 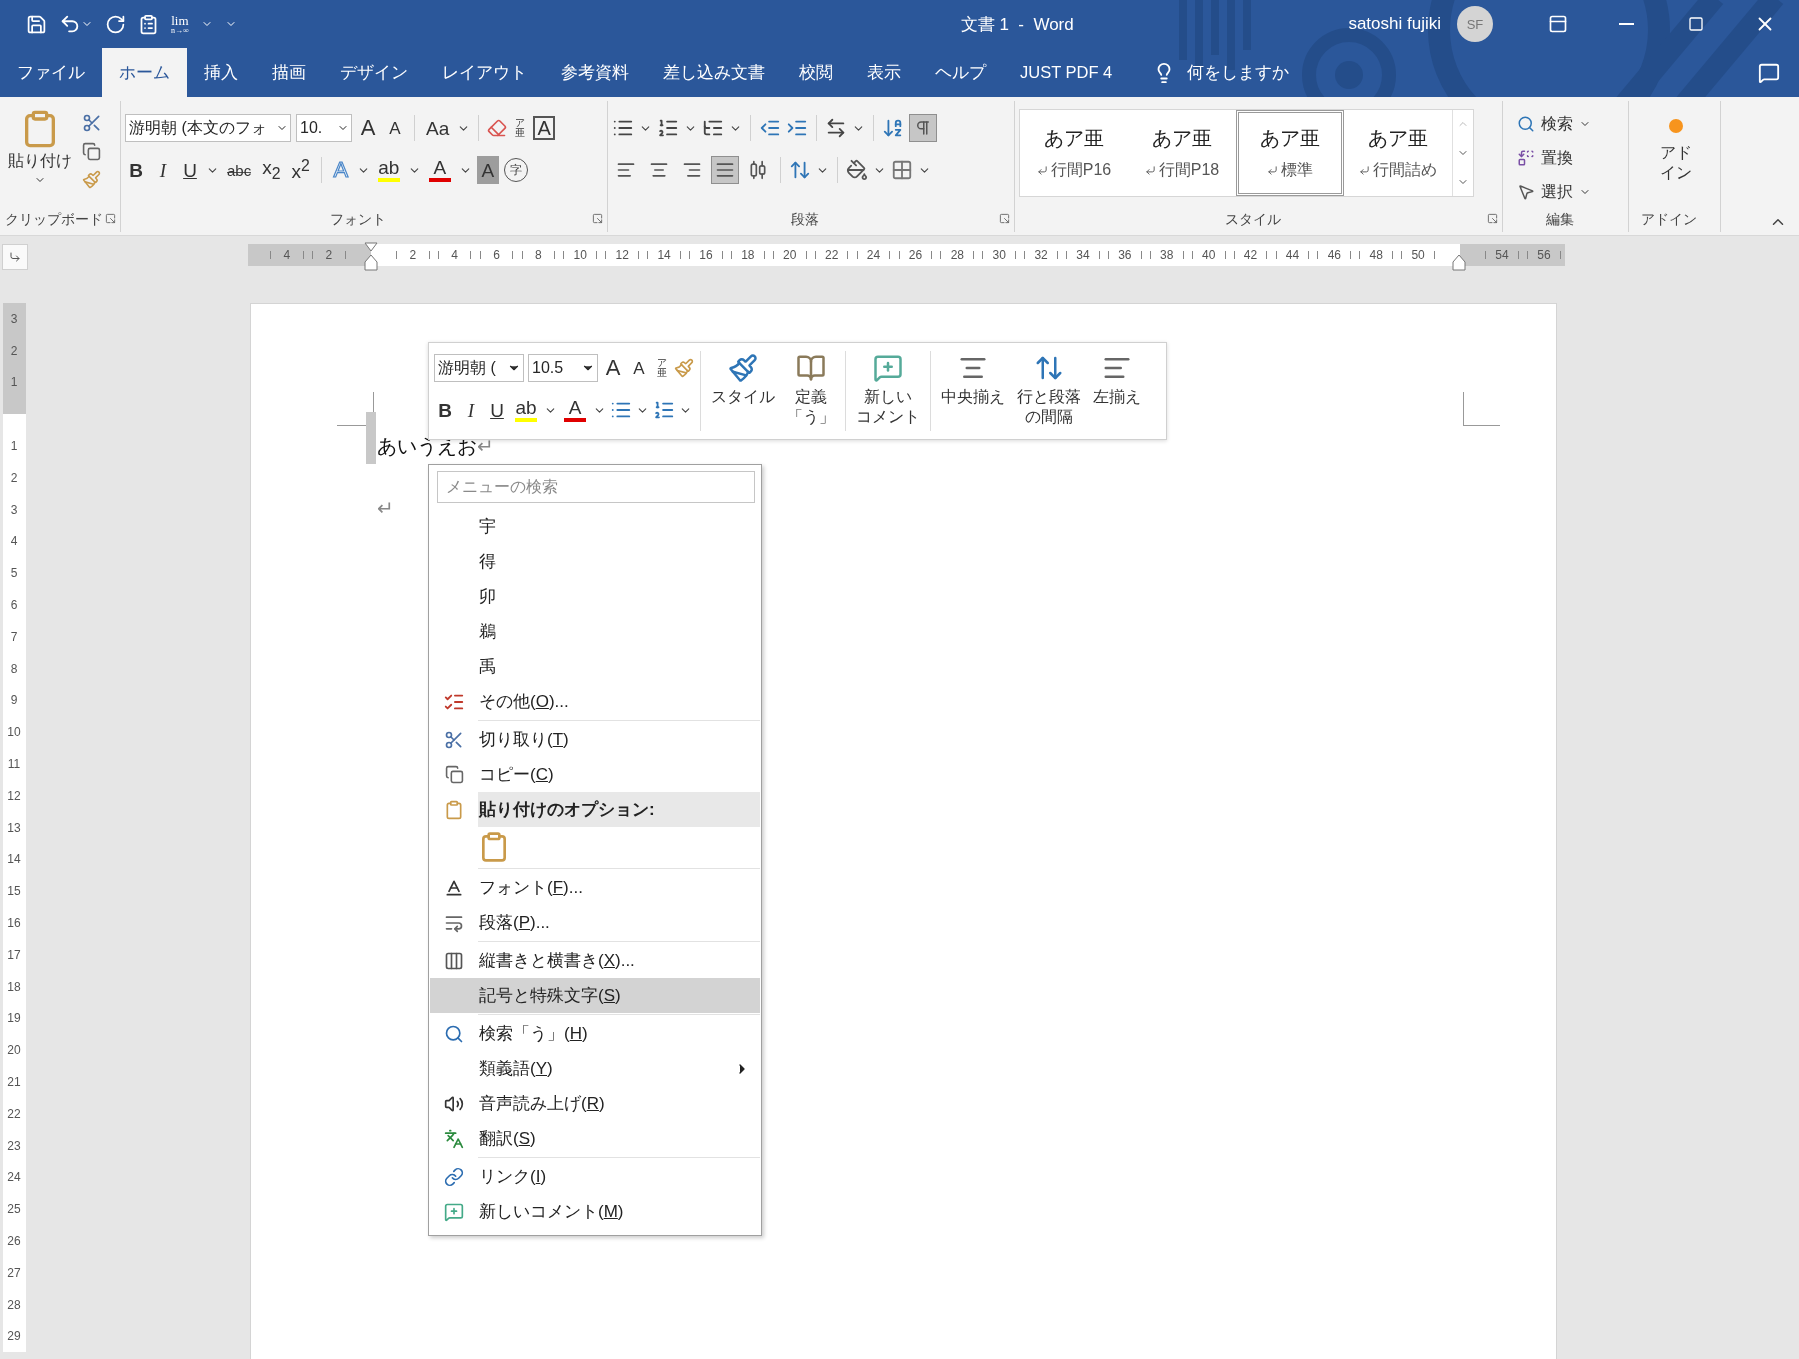 I want to click on menu-item: リンク(I), so click(x=595, y=1176).